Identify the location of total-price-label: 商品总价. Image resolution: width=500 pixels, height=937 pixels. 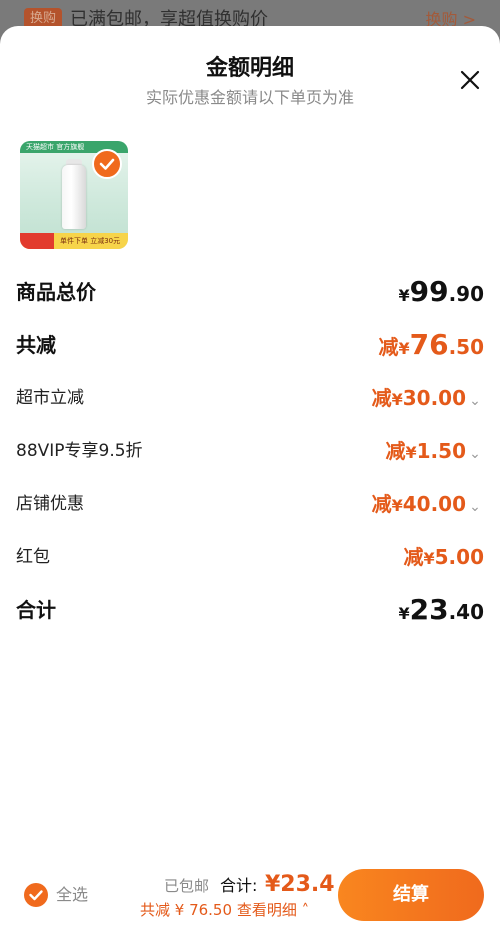
(56, 292).